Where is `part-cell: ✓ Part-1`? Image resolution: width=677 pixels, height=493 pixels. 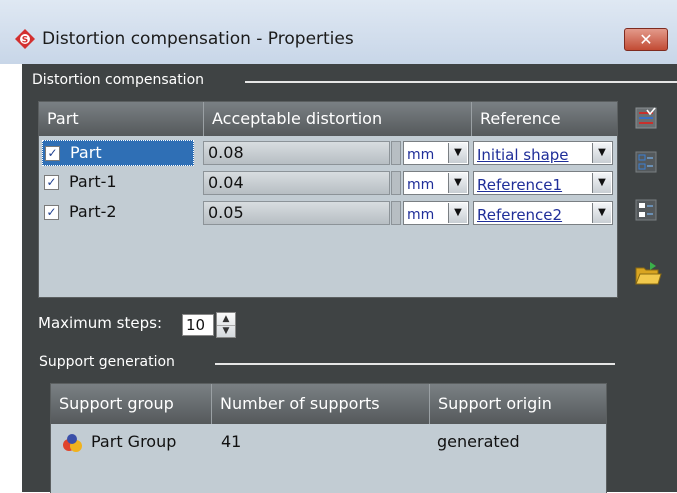
part-cell: ✓ Part-1 is located at coordinates (118, 183).